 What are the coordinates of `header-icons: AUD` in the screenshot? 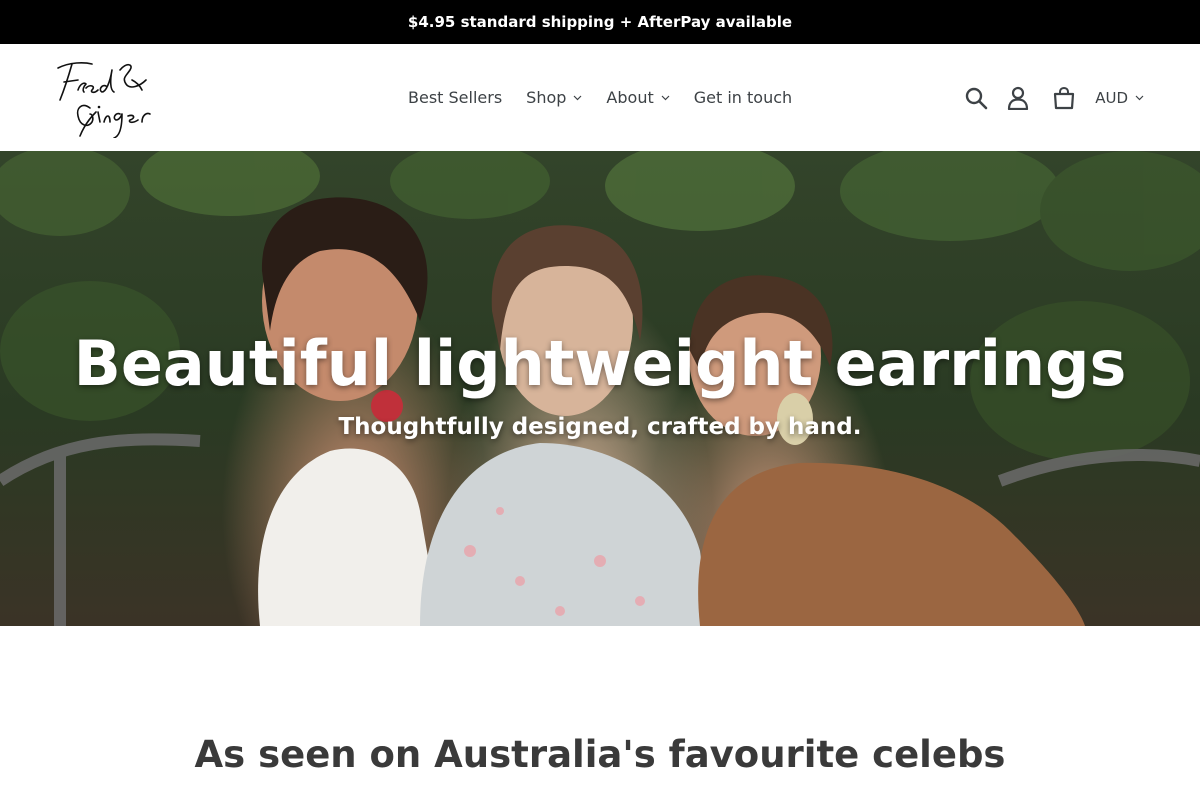 It's located at (1049, 97).